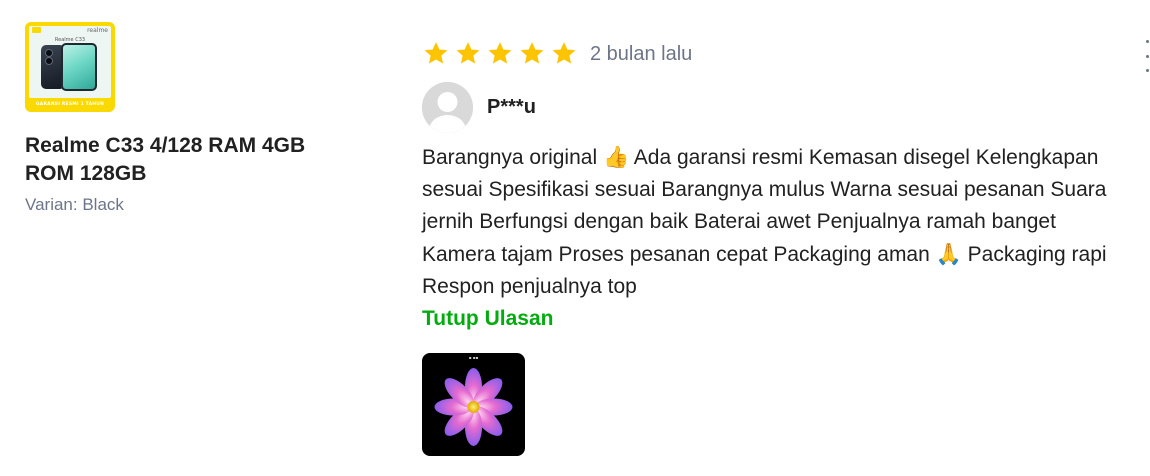  What do you see at coordinates (512, 157) in the screenshot?
I see `review-text-part-1: Barangnya original` at bounding box center [512, 157].